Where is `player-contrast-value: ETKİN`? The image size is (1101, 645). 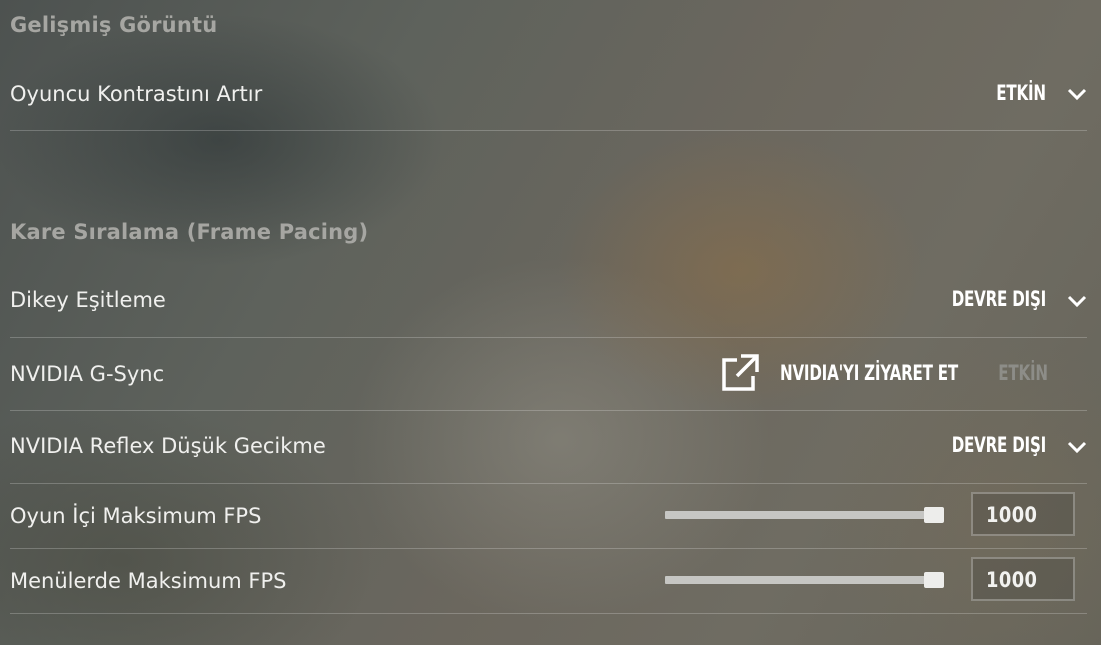 player-contrast-value: ETKİN is located at coordinates (1021, 93).